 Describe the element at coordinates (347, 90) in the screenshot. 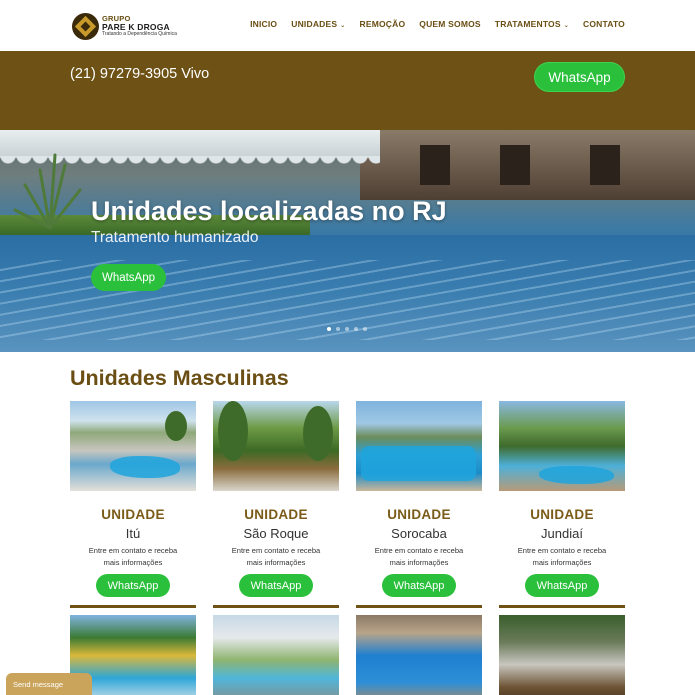

I see `contact-bar: (21) 97279-3905 Vivo WhatsApp` at that location.